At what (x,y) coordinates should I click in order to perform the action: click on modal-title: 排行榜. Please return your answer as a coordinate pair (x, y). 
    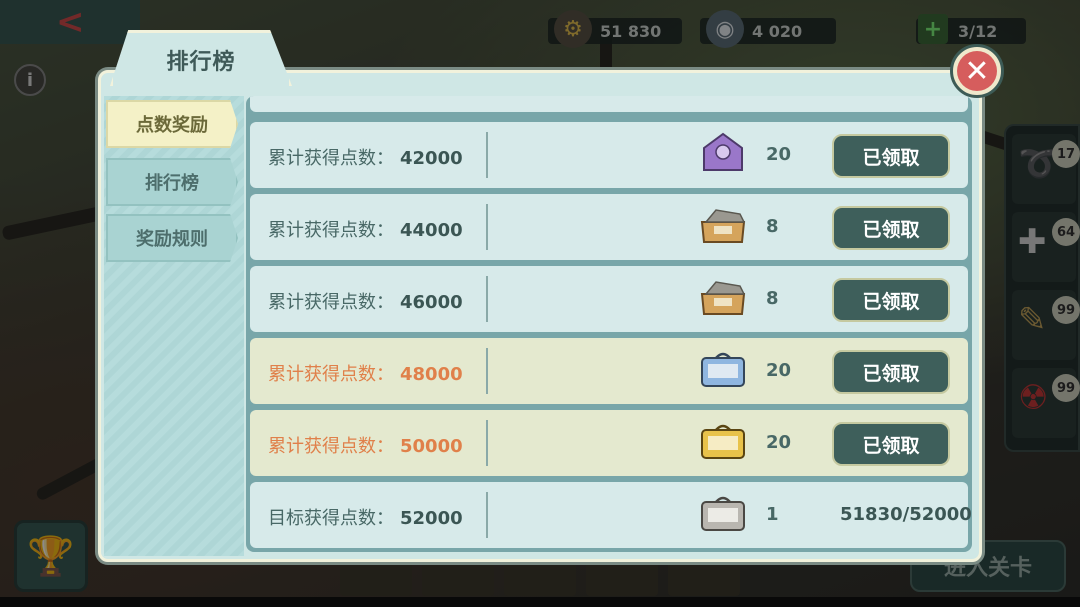
    Looking at the image, I should click on (201, 62).